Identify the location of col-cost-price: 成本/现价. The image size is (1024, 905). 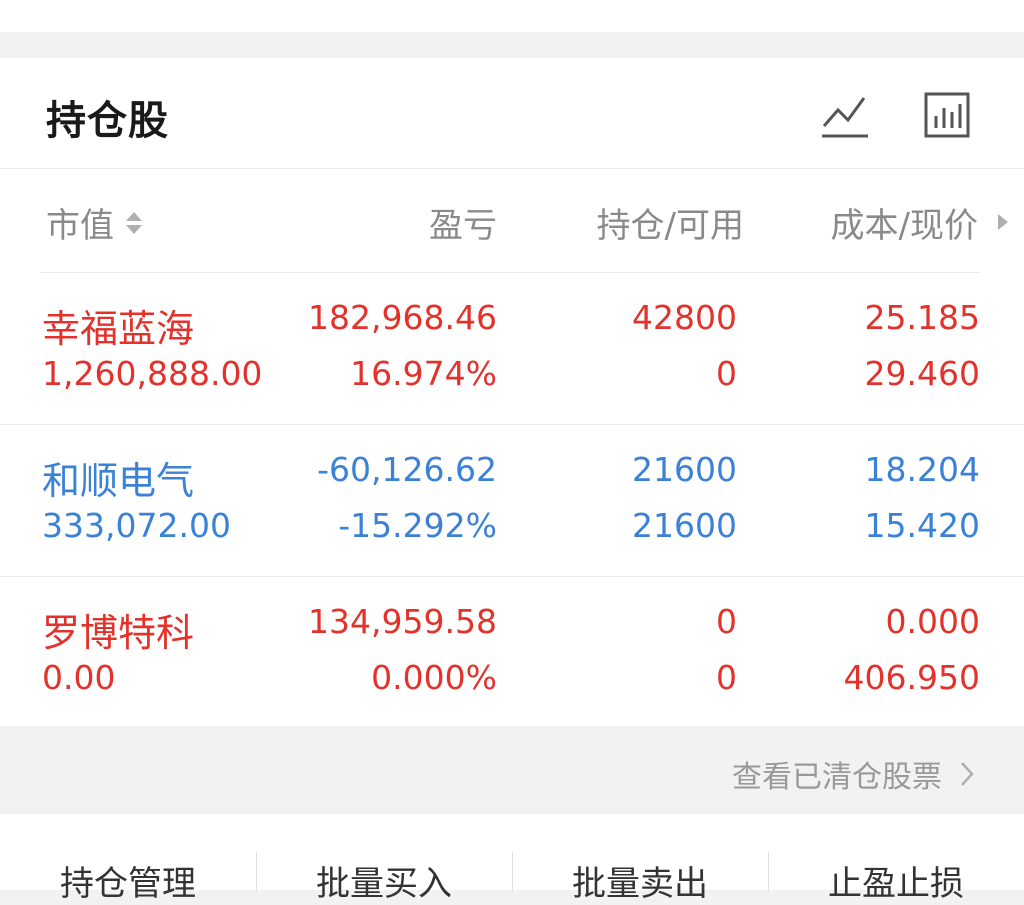
(904, 226).